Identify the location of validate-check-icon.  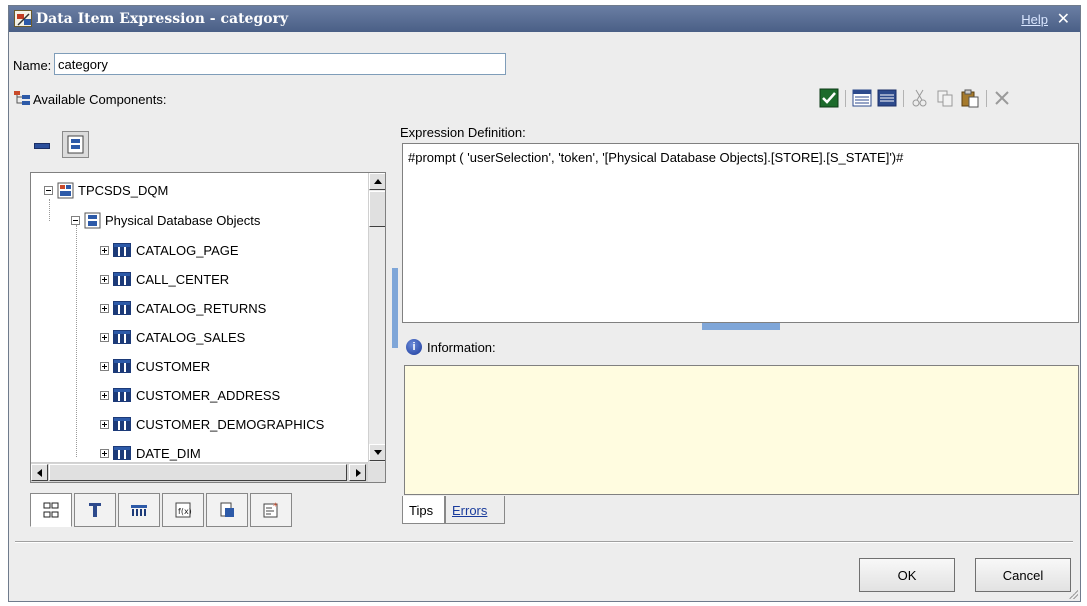
(829, 98).